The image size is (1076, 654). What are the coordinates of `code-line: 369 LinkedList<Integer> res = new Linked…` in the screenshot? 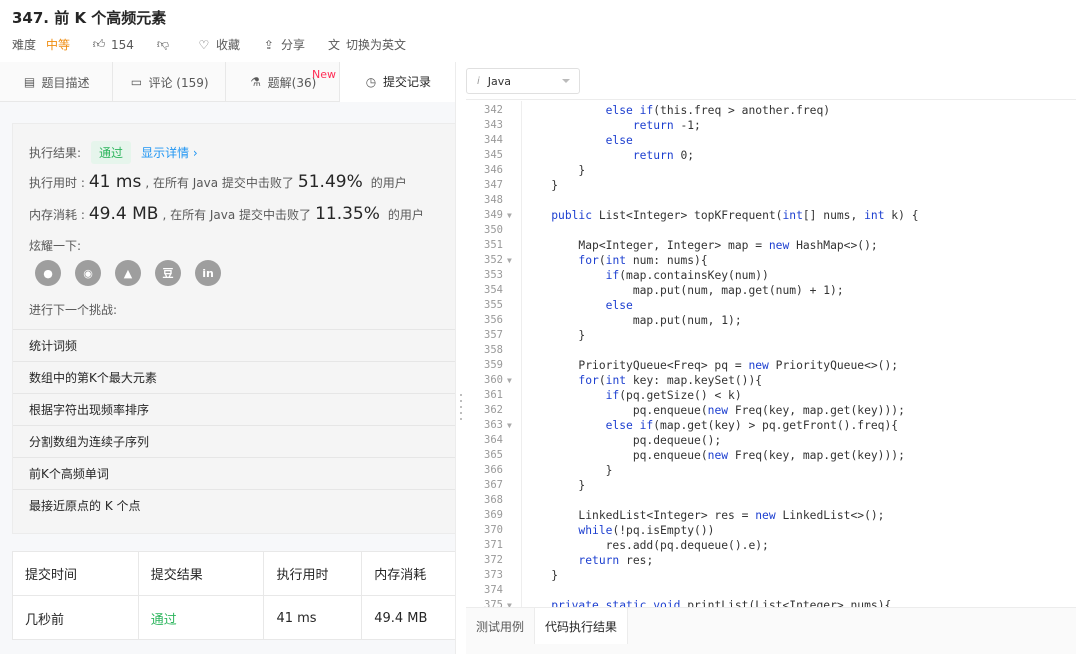 It's located at (771, 515).